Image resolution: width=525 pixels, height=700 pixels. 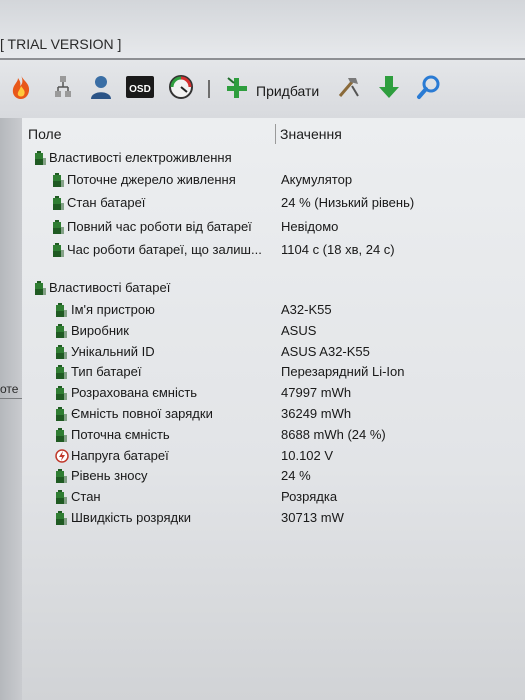 I want to click on property-row: Швидкість розрядки 30713 mW, so click(x=273, y=518).